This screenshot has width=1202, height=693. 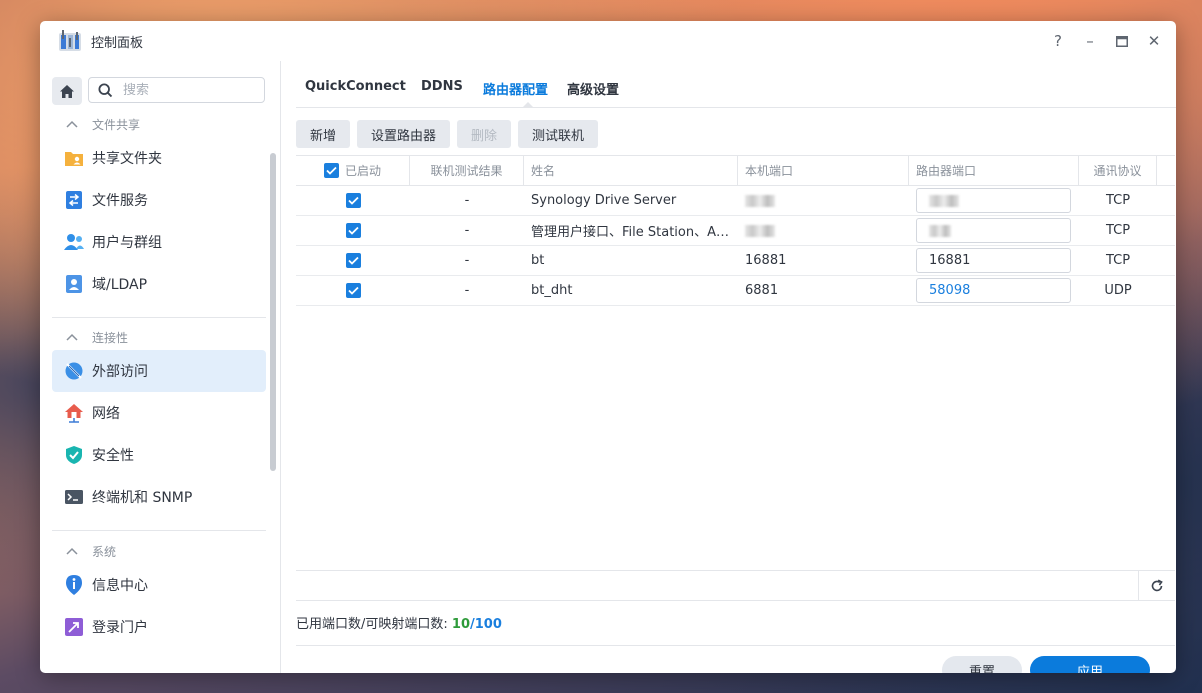 I want to click on port-usage-status: 已用端口数/可映射端口数: 10/100, so click(x=399, y=622).